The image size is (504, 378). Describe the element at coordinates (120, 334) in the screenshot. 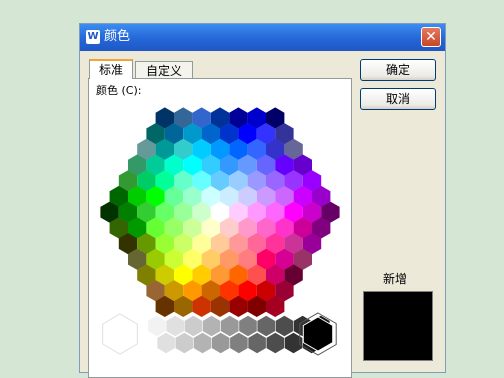

I see `white-color-swatch` at that location.